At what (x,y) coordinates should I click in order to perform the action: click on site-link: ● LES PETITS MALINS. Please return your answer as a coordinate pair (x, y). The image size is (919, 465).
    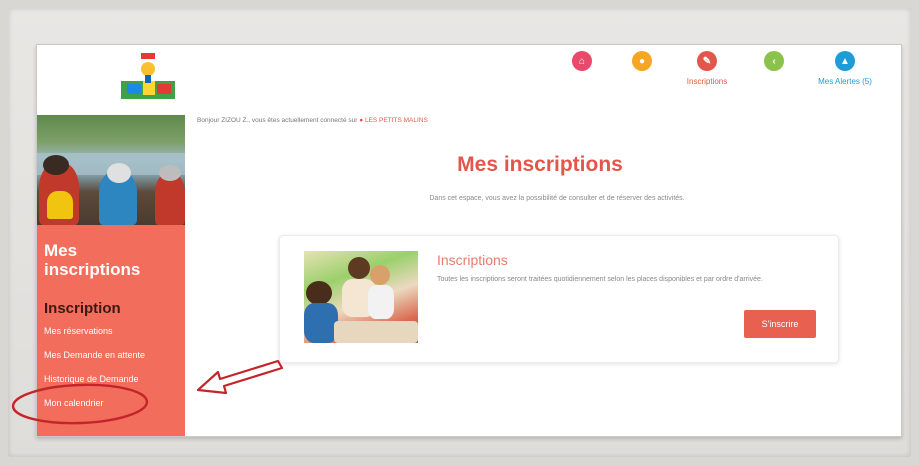
    Looking at the image, I should click on (393, 120).